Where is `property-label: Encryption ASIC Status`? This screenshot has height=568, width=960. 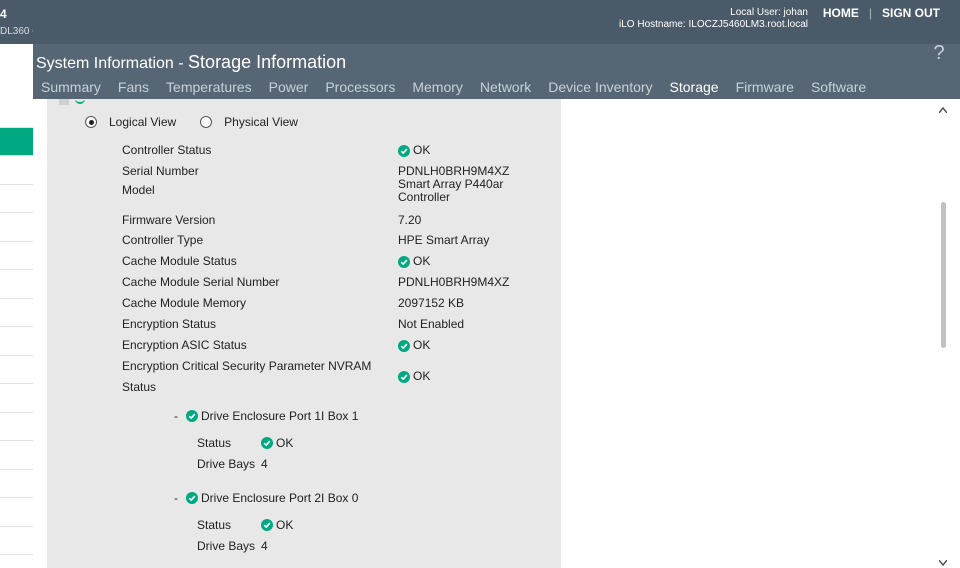
property-label: Encryption ASIC Status is located at coordinates (184, 345).